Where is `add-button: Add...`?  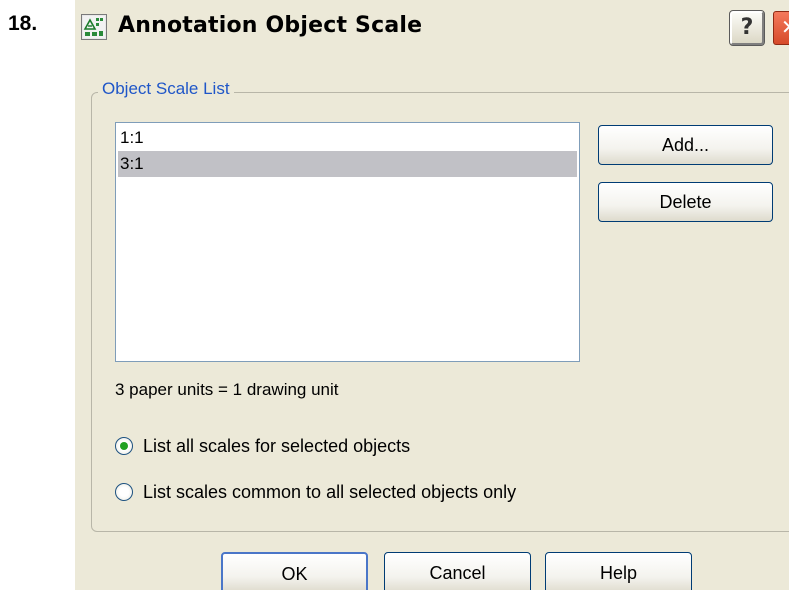
add-button: Add... is located at coordinates (685, 145).